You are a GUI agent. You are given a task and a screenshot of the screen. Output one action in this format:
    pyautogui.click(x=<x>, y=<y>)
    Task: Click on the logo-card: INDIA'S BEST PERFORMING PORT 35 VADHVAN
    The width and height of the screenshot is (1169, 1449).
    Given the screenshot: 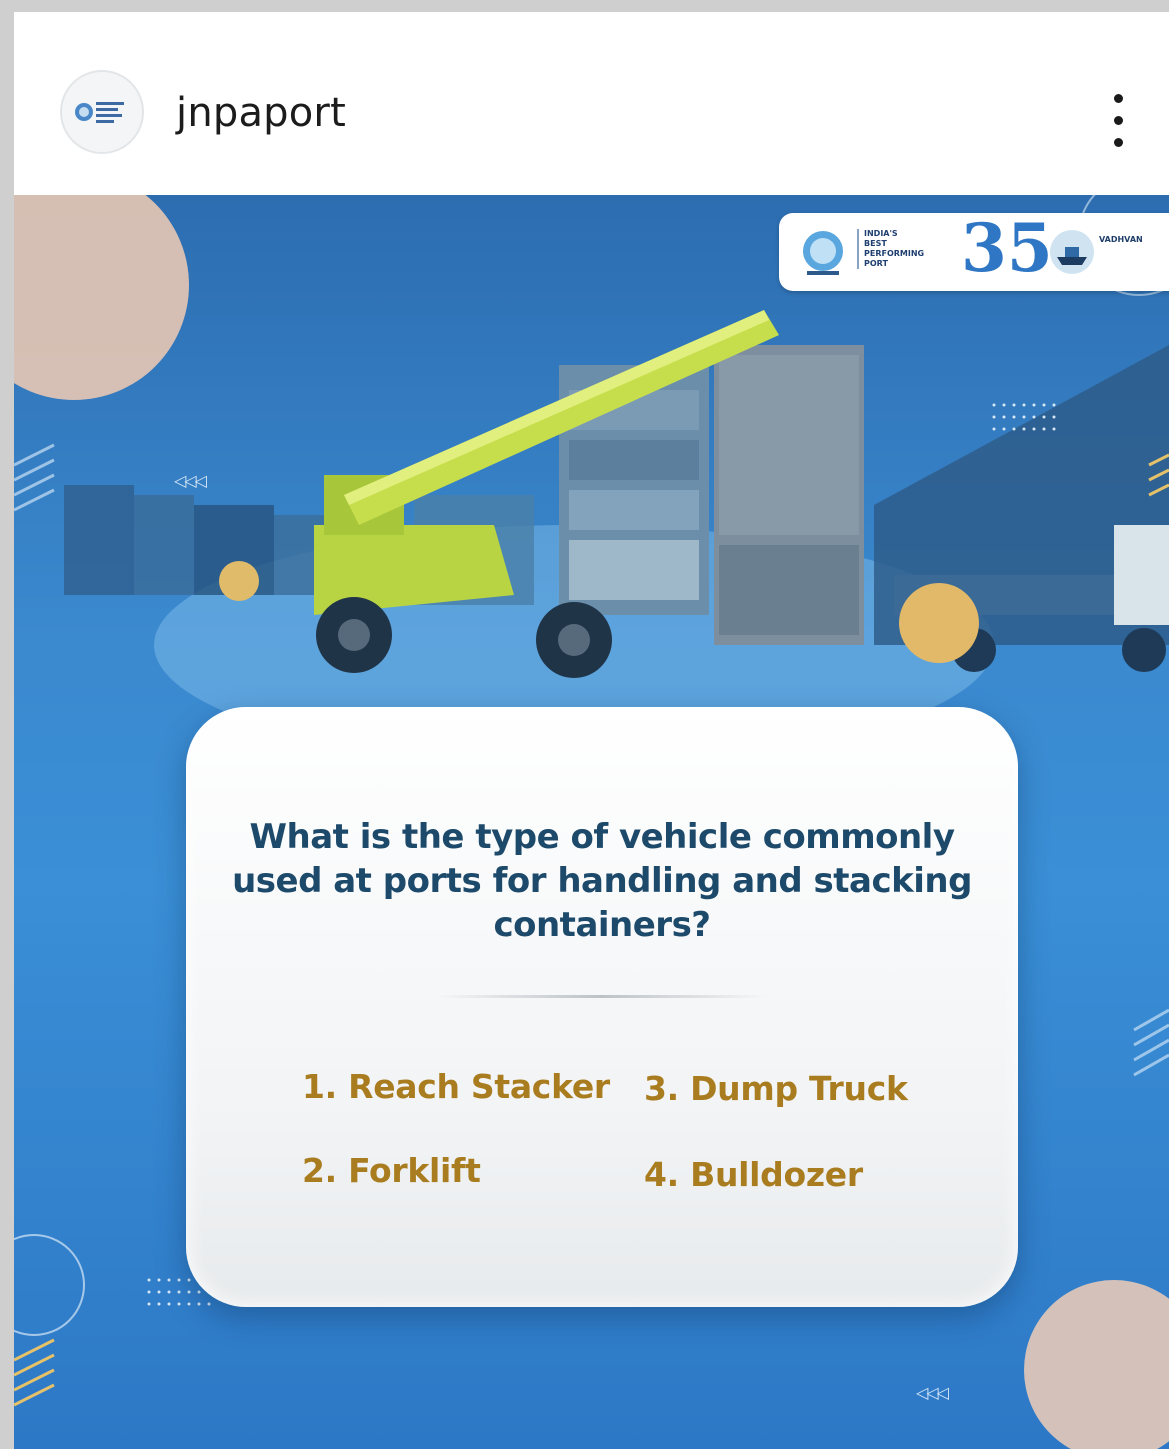 What is the action you would take?
    pyautogui.click(x=974, y=250)
    